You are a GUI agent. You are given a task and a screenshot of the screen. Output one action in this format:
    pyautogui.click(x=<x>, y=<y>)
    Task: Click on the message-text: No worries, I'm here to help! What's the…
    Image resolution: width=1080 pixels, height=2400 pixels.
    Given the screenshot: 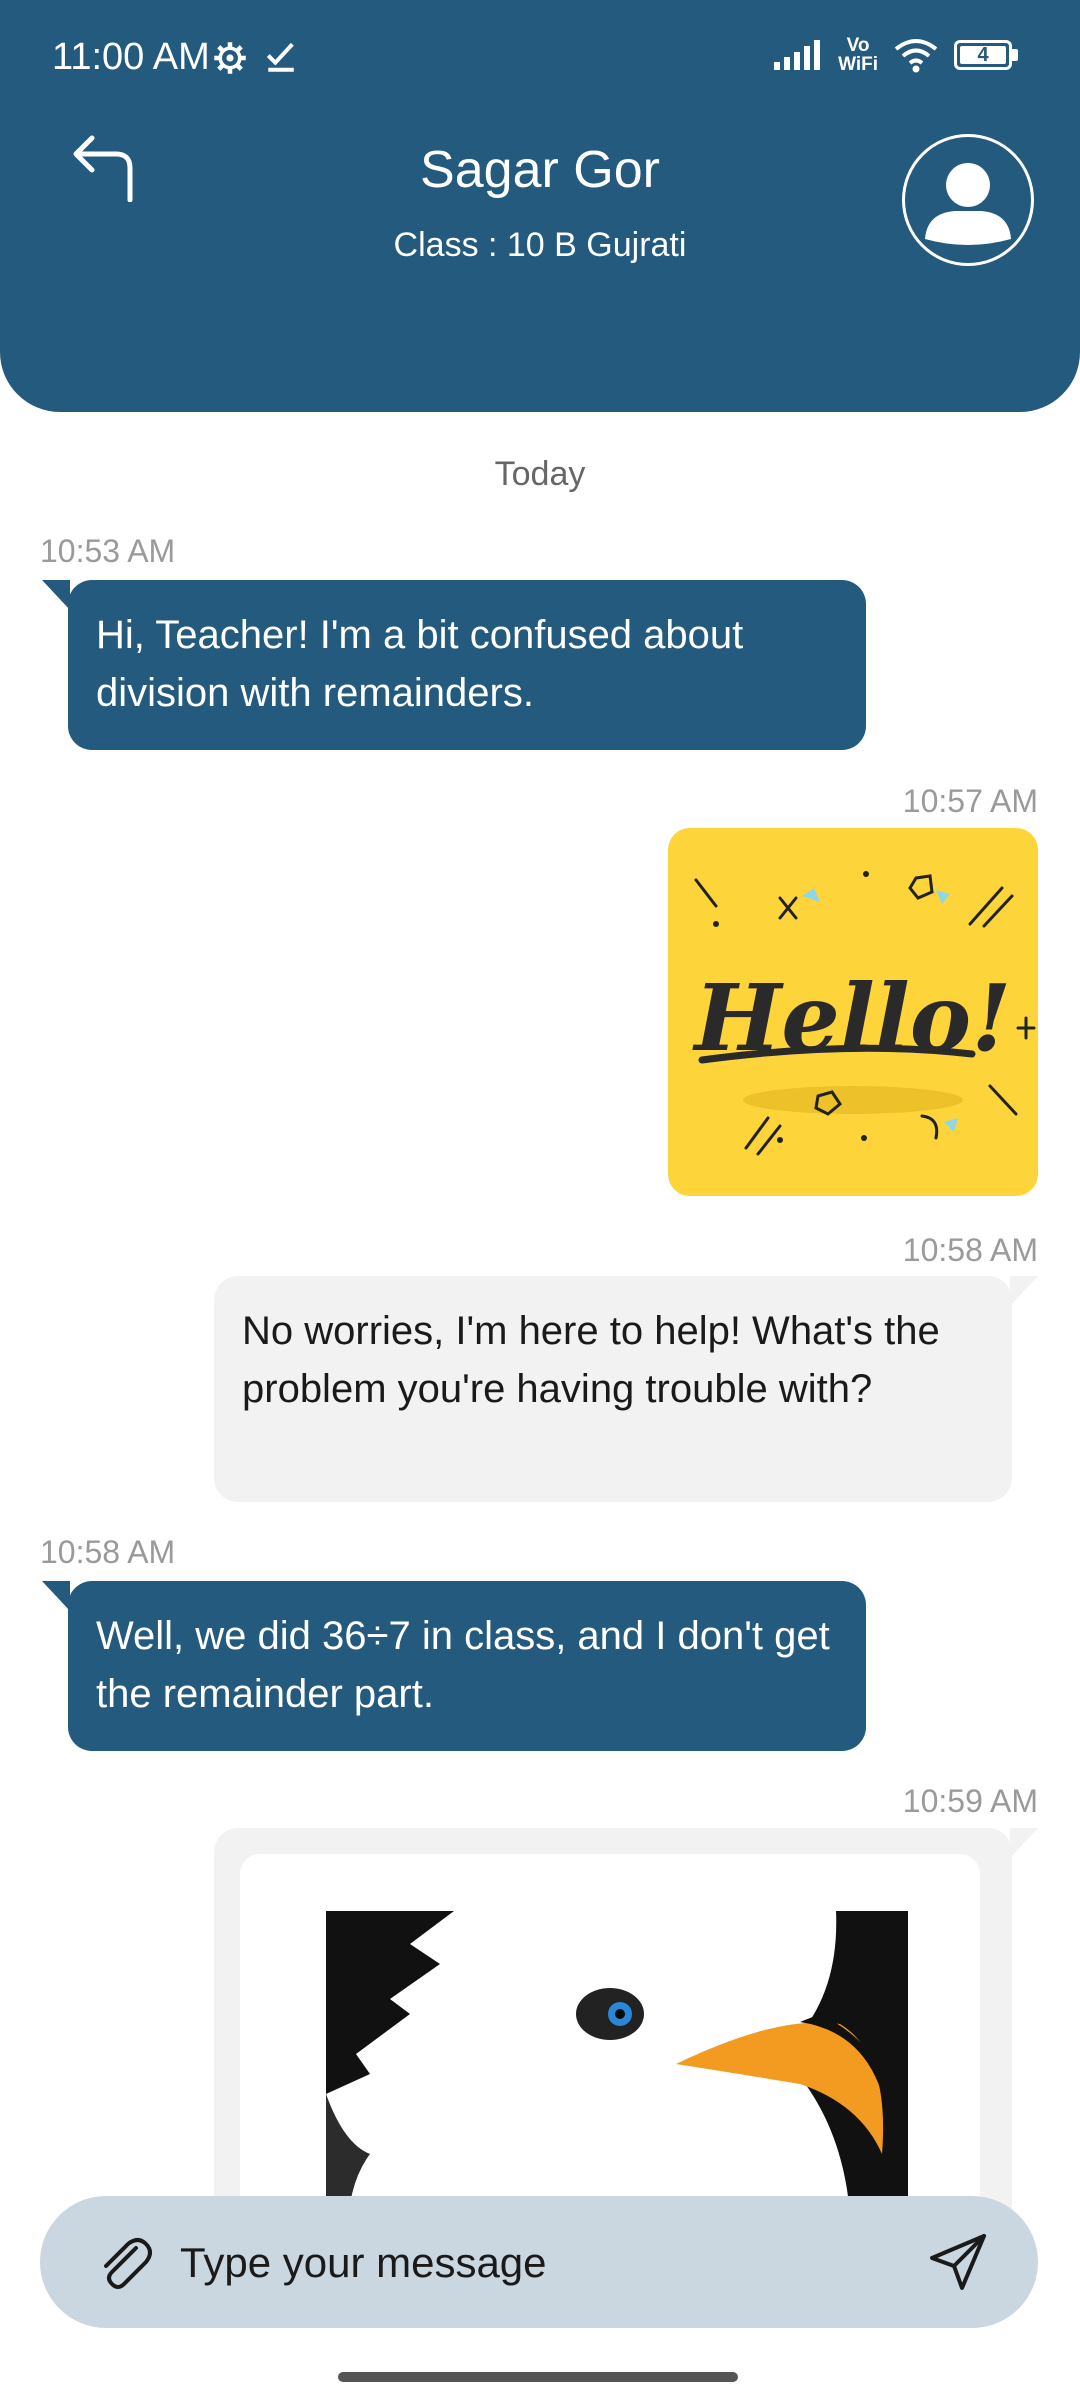 What is the action you would take?
    pyautogui.click(x=591, y=1360)
    